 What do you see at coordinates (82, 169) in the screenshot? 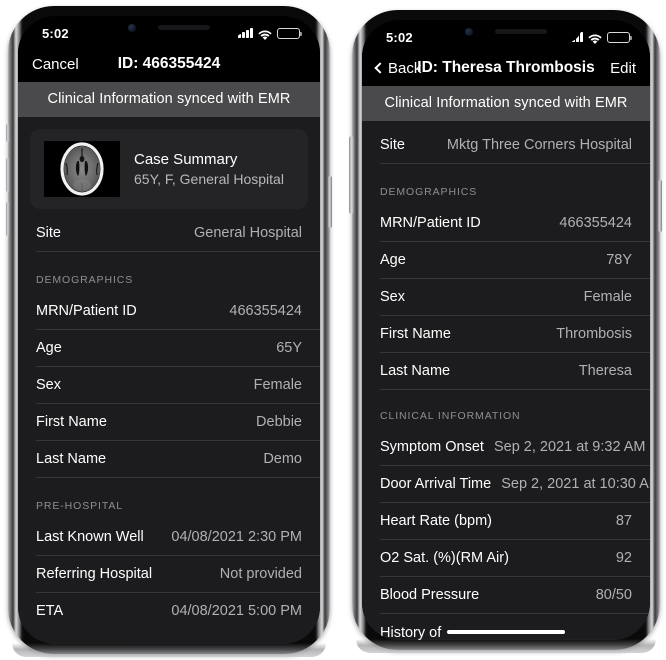
I see `brain-ct-scan-thumbnail` at bounding box center [82, 169].